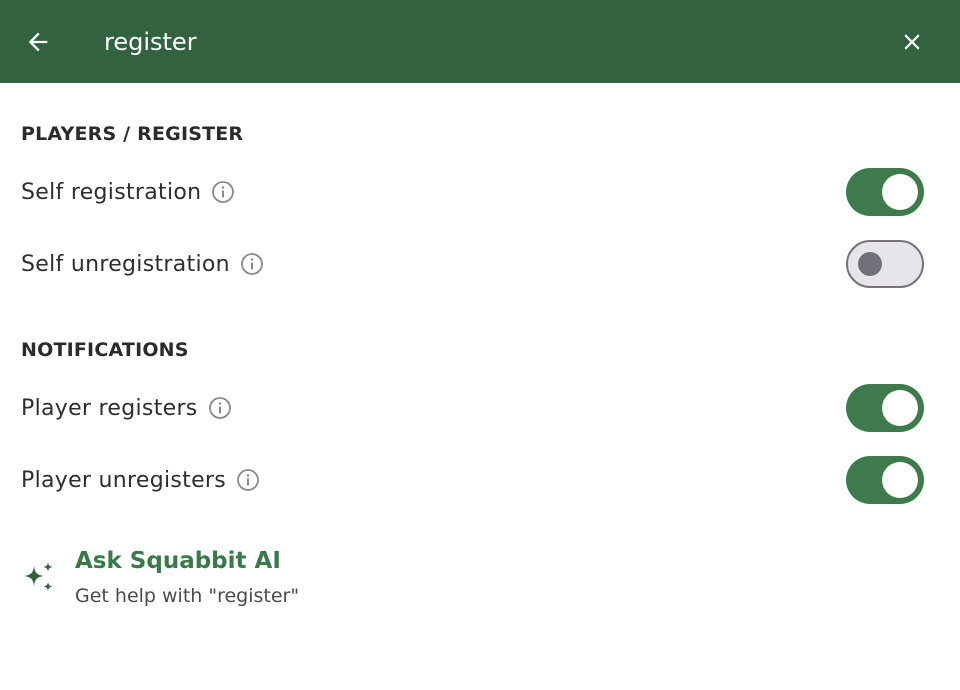 This screenshot has height=690, width=960. What do you see at coordinates (109, 408) in the screenshot?
I see `setting-label: Player registers` at bounding box center [109, 408].